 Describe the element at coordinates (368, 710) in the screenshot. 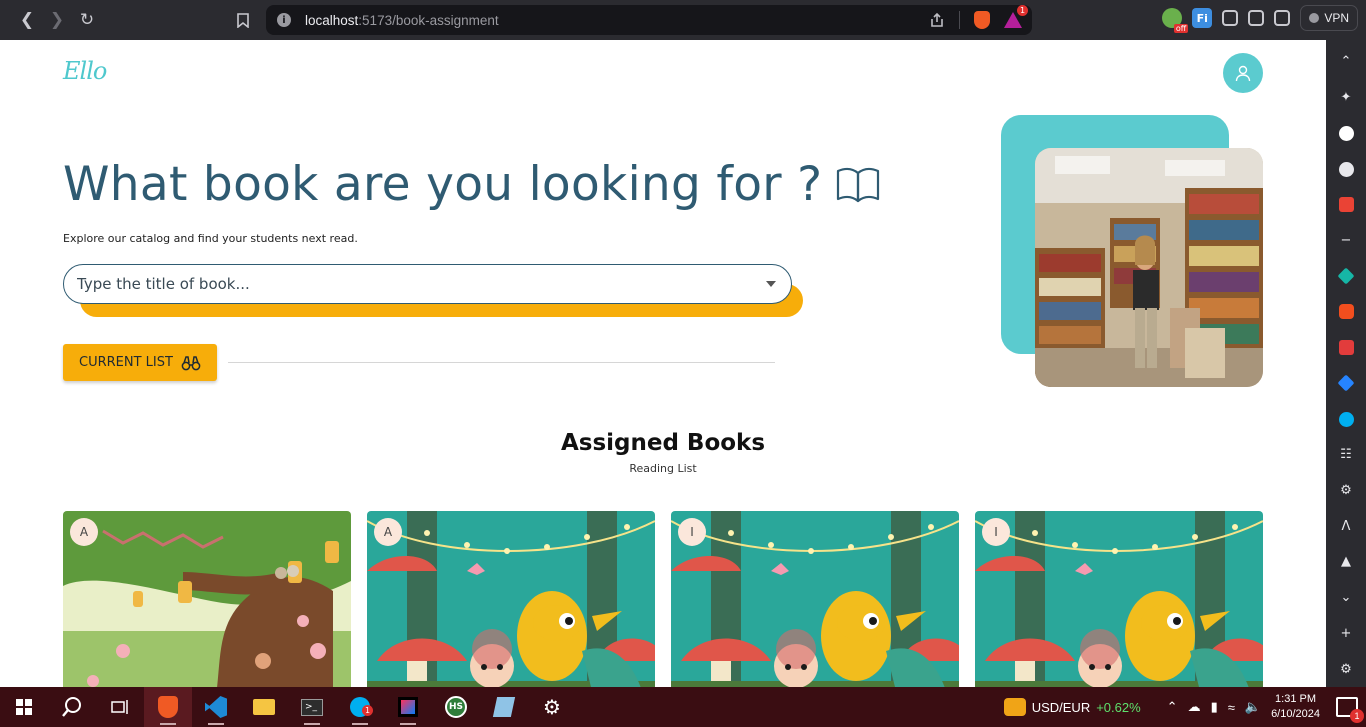

I see `skype-badge: 1` at that location.